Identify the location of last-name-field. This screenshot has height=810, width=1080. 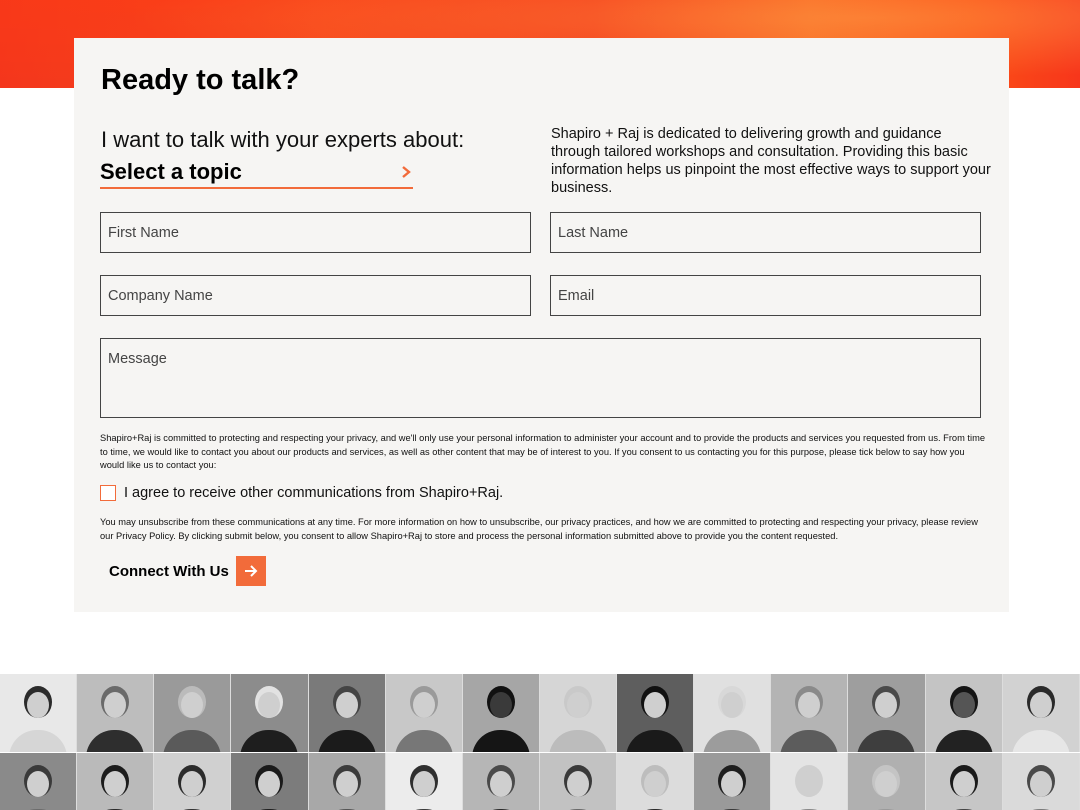
(765, 232).